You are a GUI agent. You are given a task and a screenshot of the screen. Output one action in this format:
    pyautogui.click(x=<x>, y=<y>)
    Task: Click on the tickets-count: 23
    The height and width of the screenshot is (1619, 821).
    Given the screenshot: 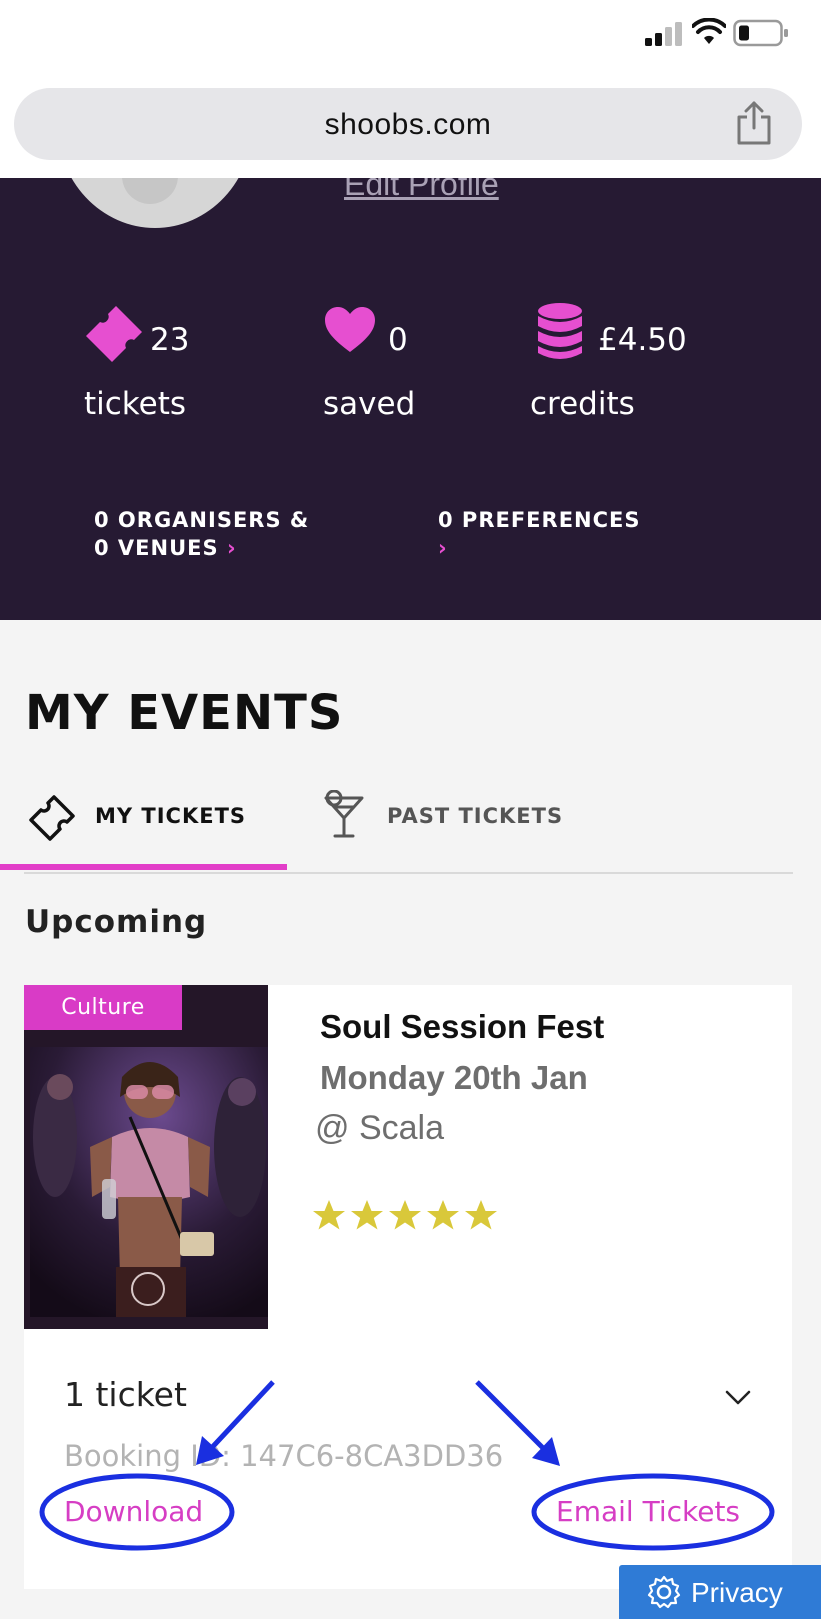 What is the action you would take?
    pyautogui.click(x=170, y=340)
    